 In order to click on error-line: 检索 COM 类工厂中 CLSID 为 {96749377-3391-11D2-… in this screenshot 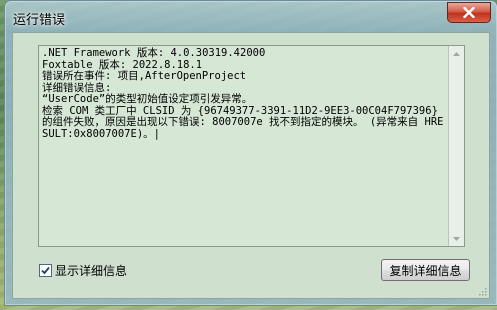, I will do `click(243, 122)`.